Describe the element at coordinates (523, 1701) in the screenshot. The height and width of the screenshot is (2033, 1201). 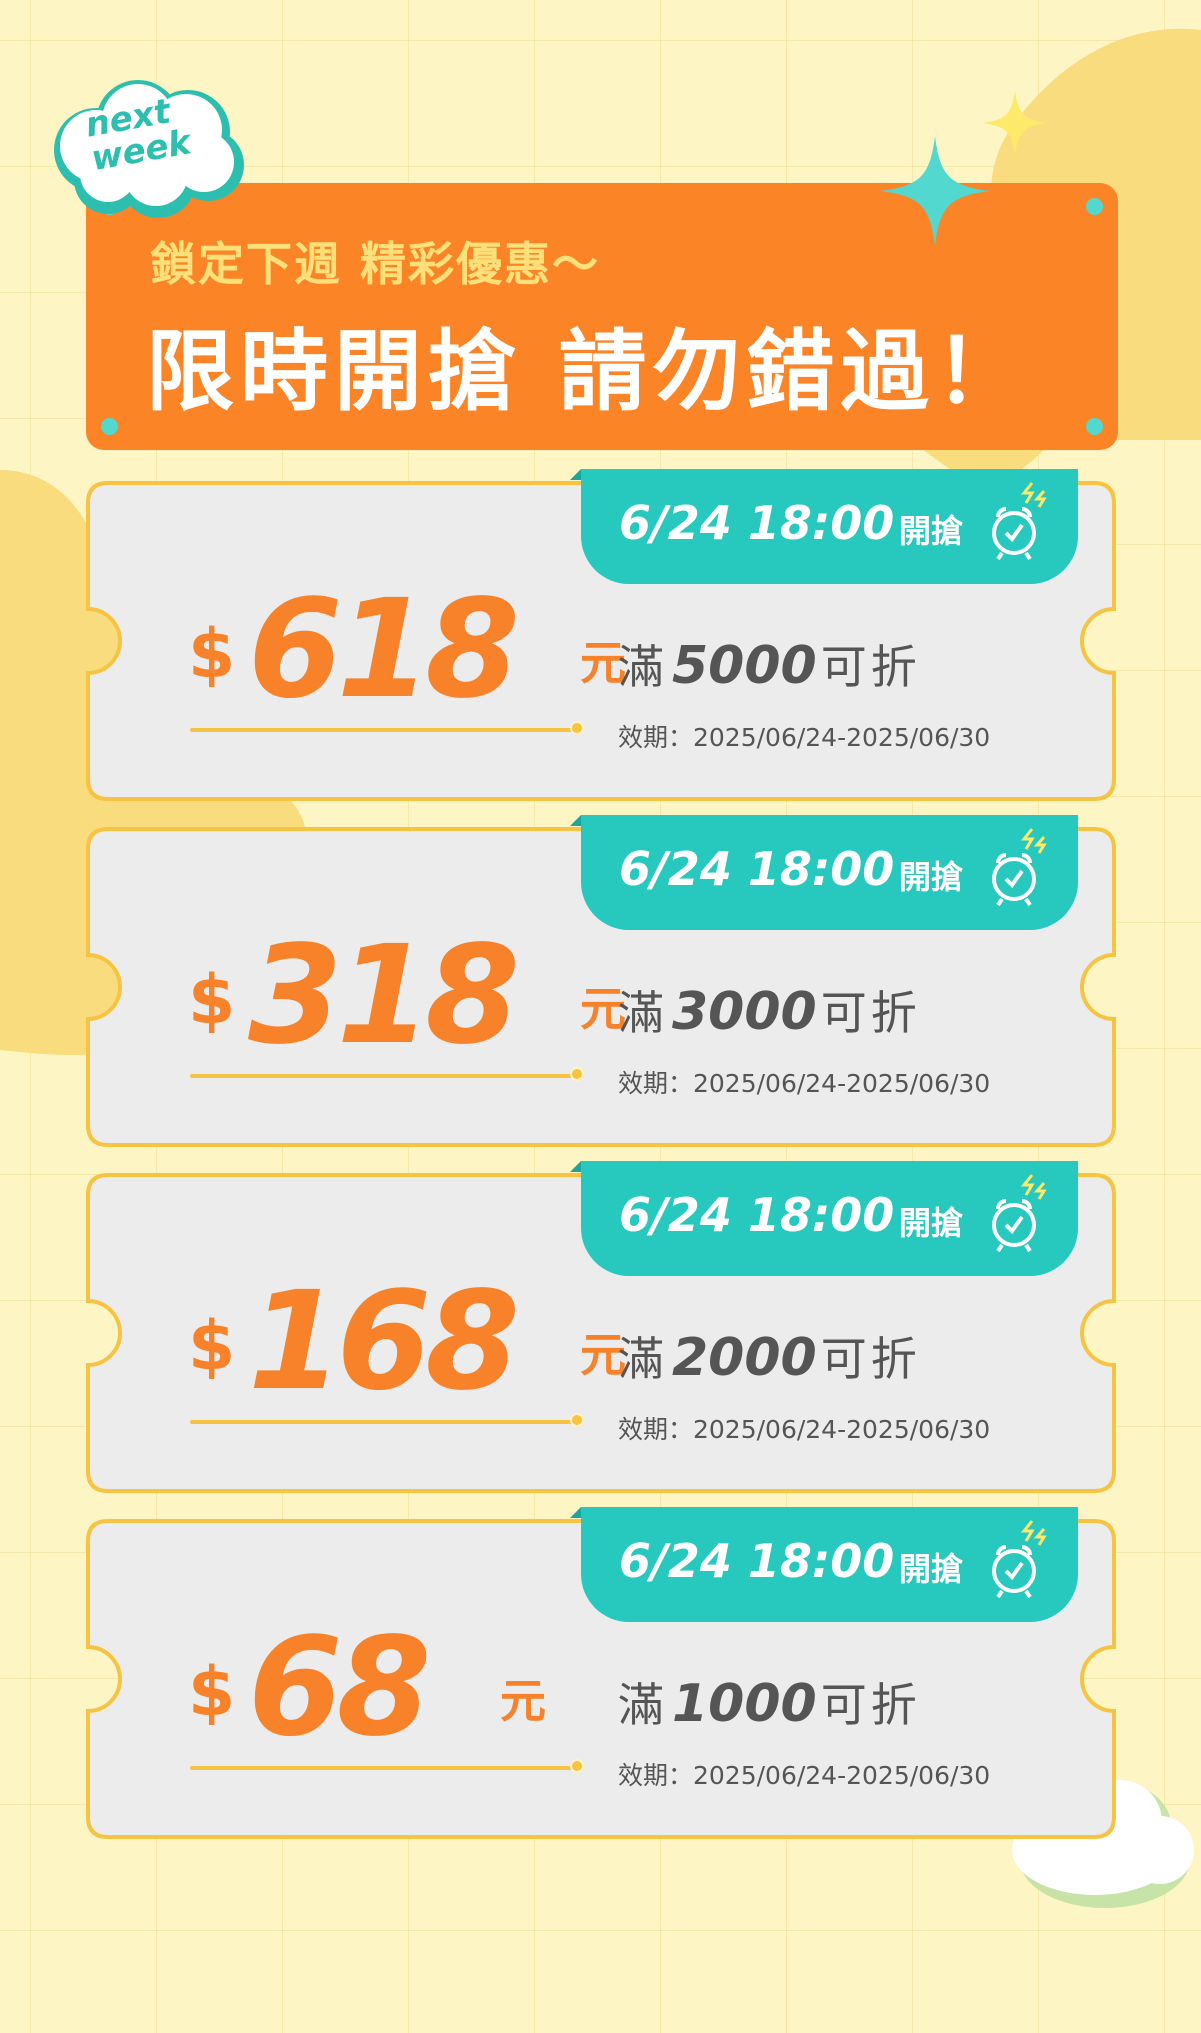
I see `currency-unit: 元` at that location.